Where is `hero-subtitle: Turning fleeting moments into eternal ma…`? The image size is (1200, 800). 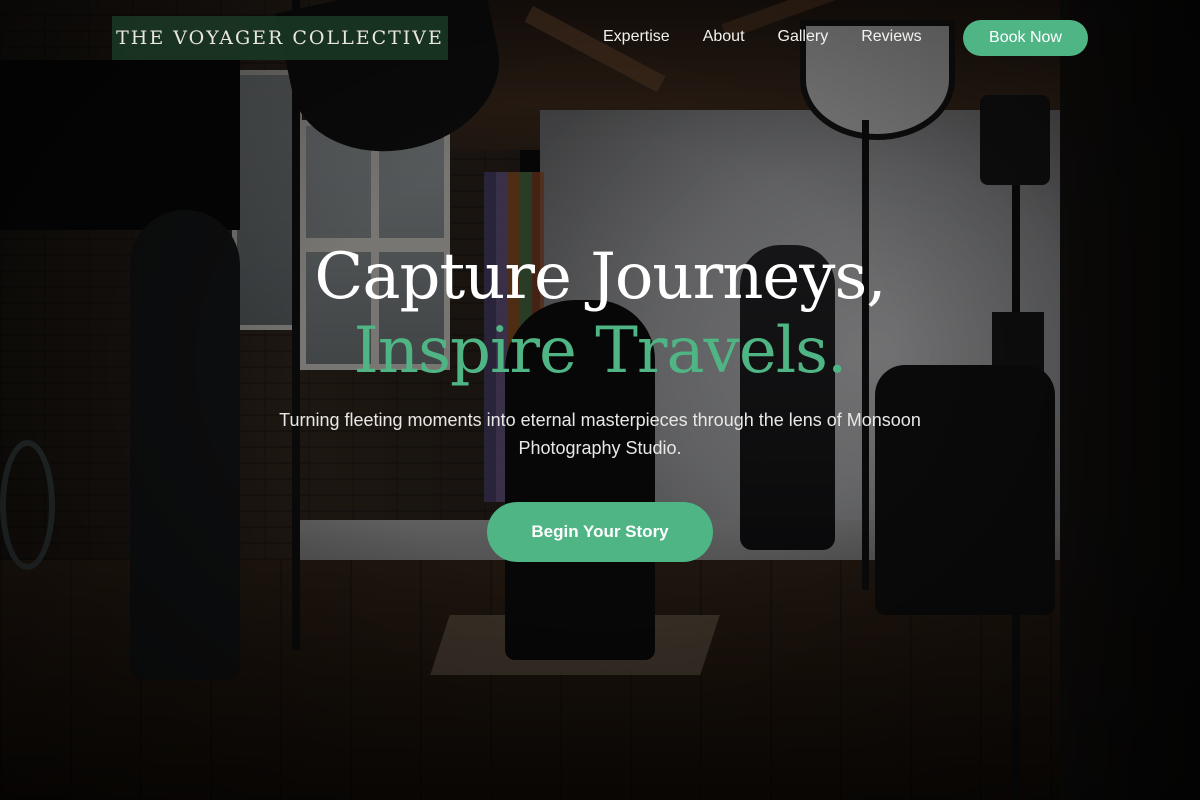
hero-subtitle: Turning fleeting moments into eternal ma… is located at coordinates (600, 434).